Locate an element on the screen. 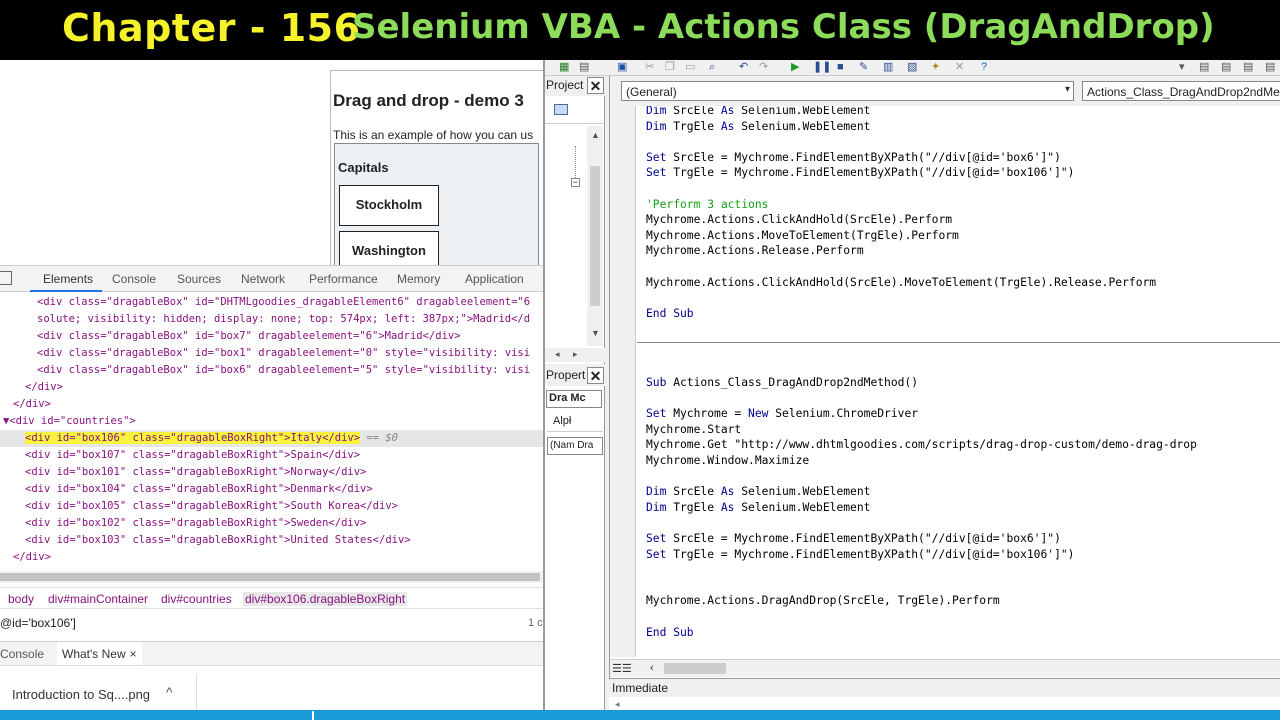  scroll-right-icon: ▸ is located at coordinates (575, 354).